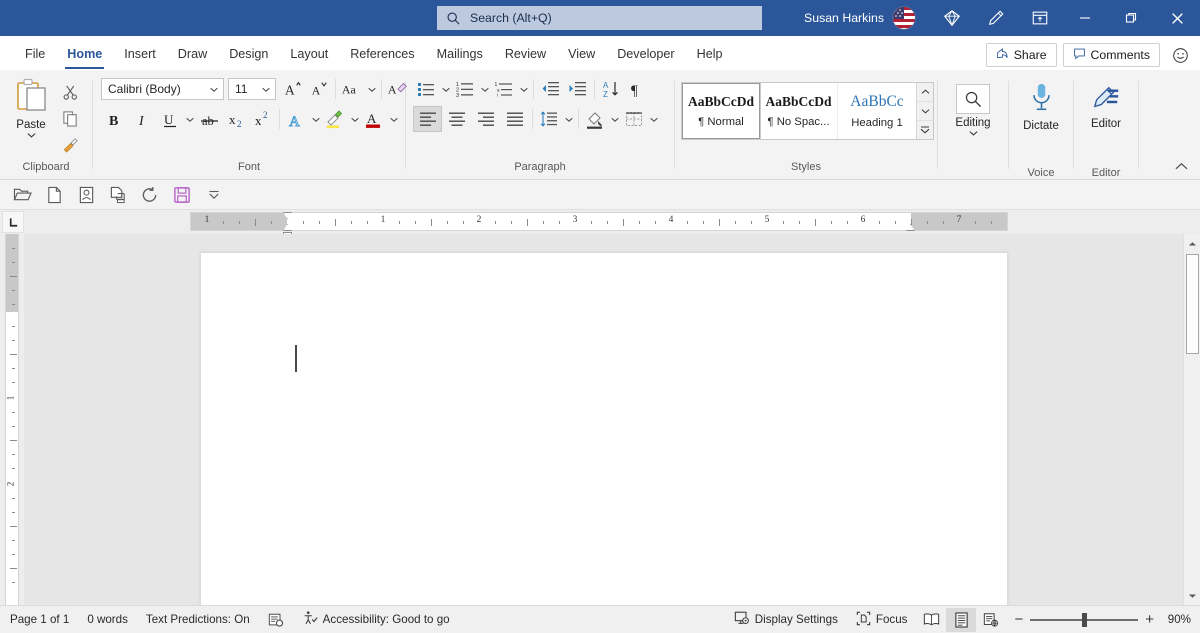  What do you see at coordinates (1085, 18) in the screenshot?
I see `minimize-button` at bounding box center [1085, 18].